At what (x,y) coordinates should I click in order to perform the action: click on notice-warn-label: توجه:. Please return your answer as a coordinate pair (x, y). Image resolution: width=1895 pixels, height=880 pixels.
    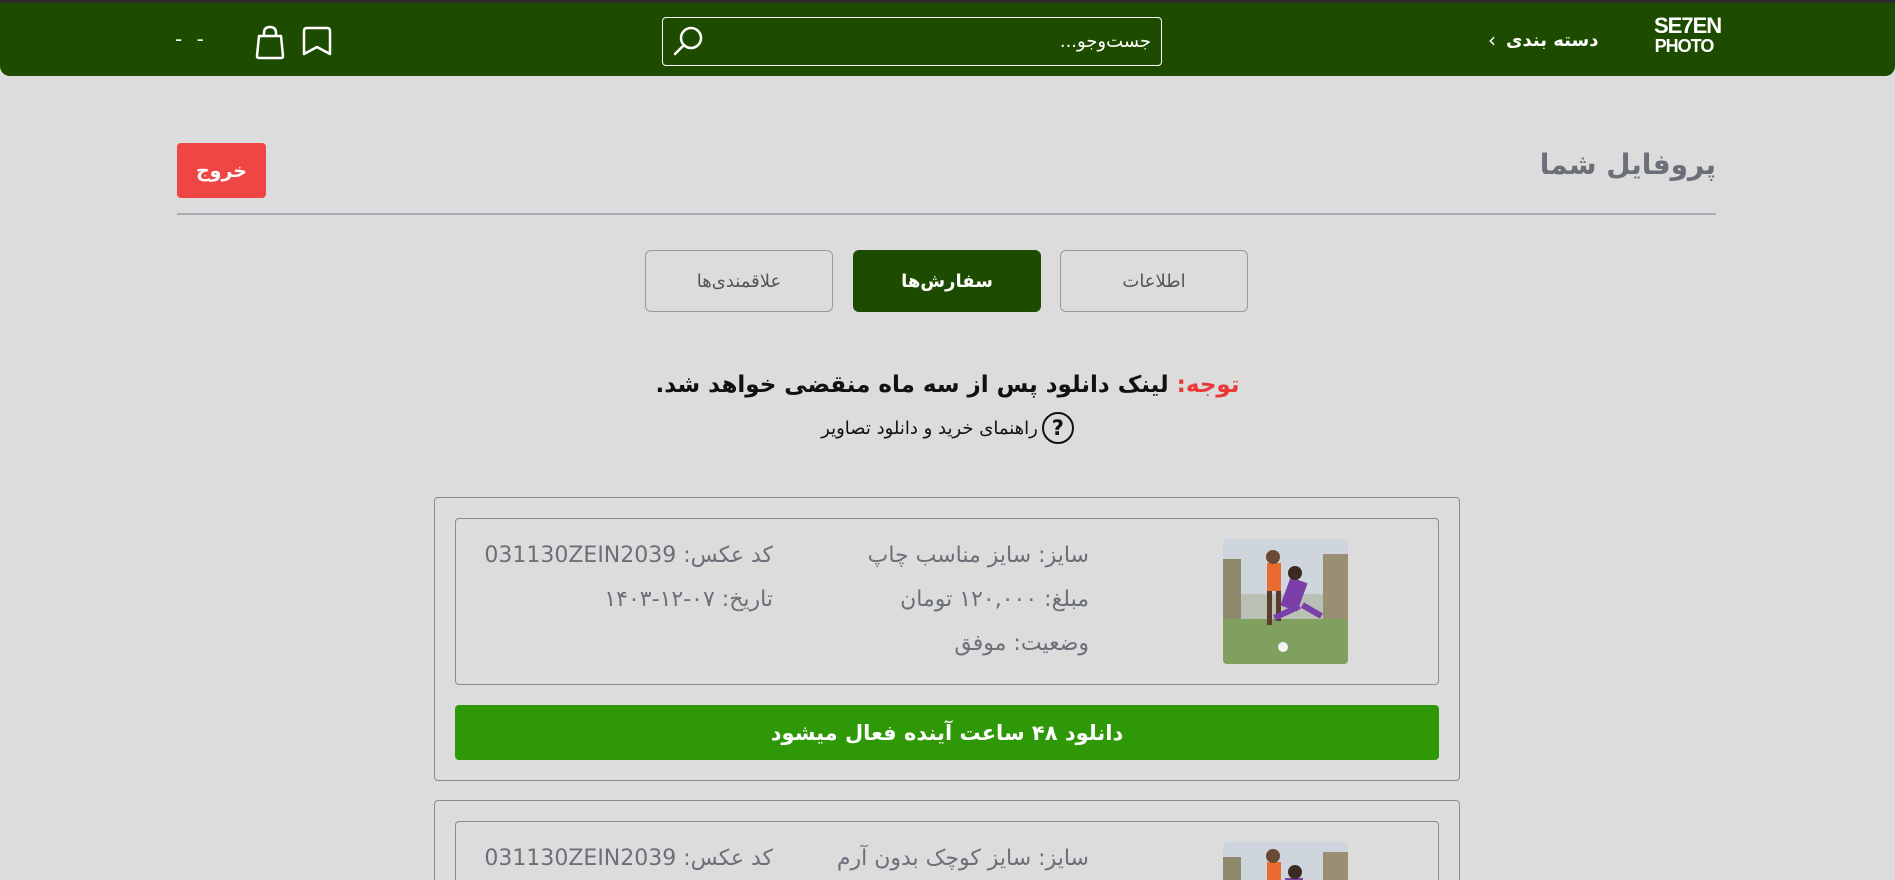
    Looking at the image, I should click on (1208, 385).